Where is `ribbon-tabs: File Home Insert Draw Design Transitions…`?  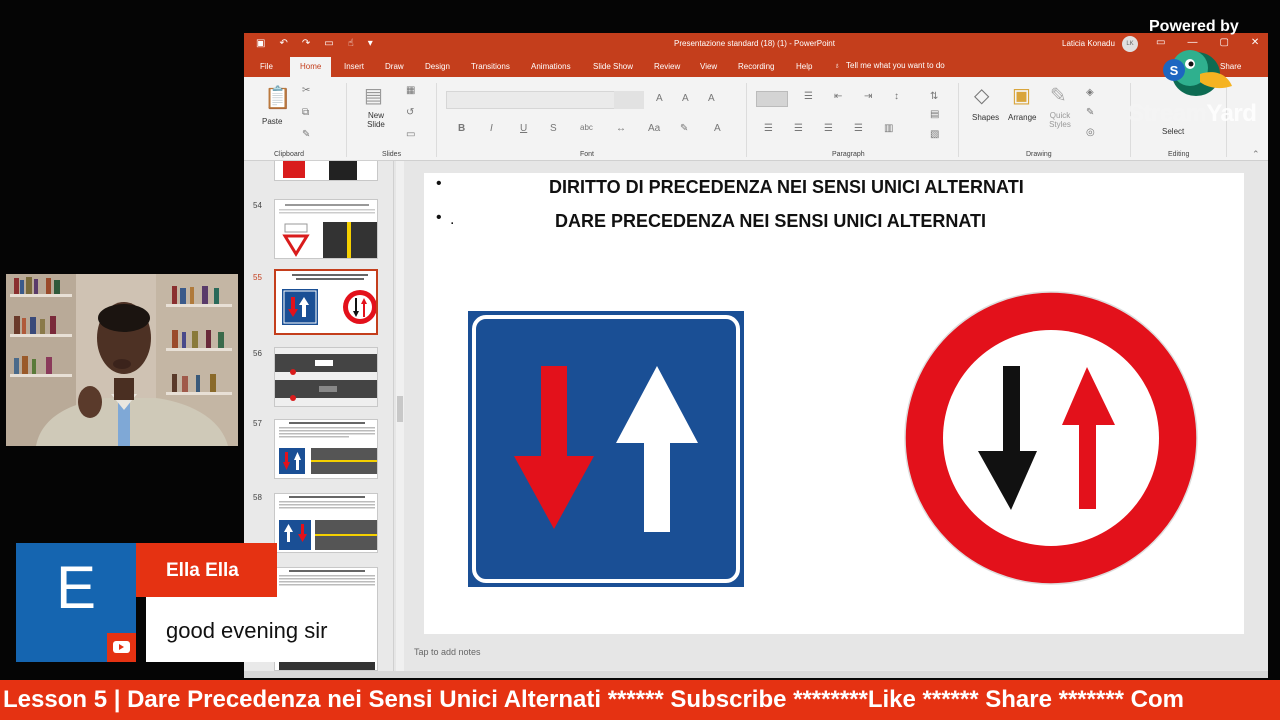
ribbon-tabs: File Home Insert Draw Design Transitions… is located at coordinates (756, 66).